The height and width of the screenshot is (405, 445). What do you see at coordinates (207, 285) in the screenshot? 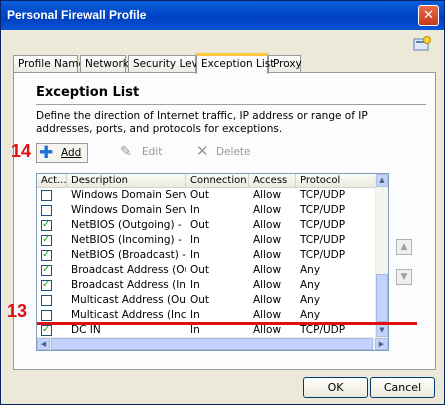
I see `table-row: Broadcast Address (Inc... In Allow Any` at bounding box center [207, 285].